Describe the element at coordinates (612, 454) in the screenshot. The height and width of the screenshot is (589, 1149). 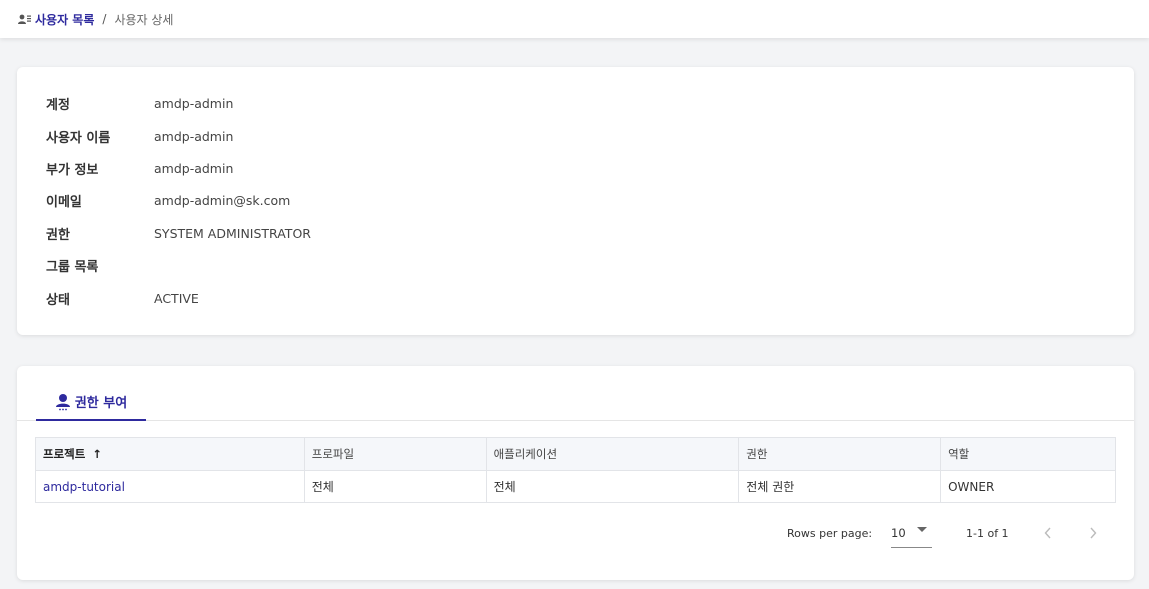
I see `column-header-application: 애플리케이션` at that location.